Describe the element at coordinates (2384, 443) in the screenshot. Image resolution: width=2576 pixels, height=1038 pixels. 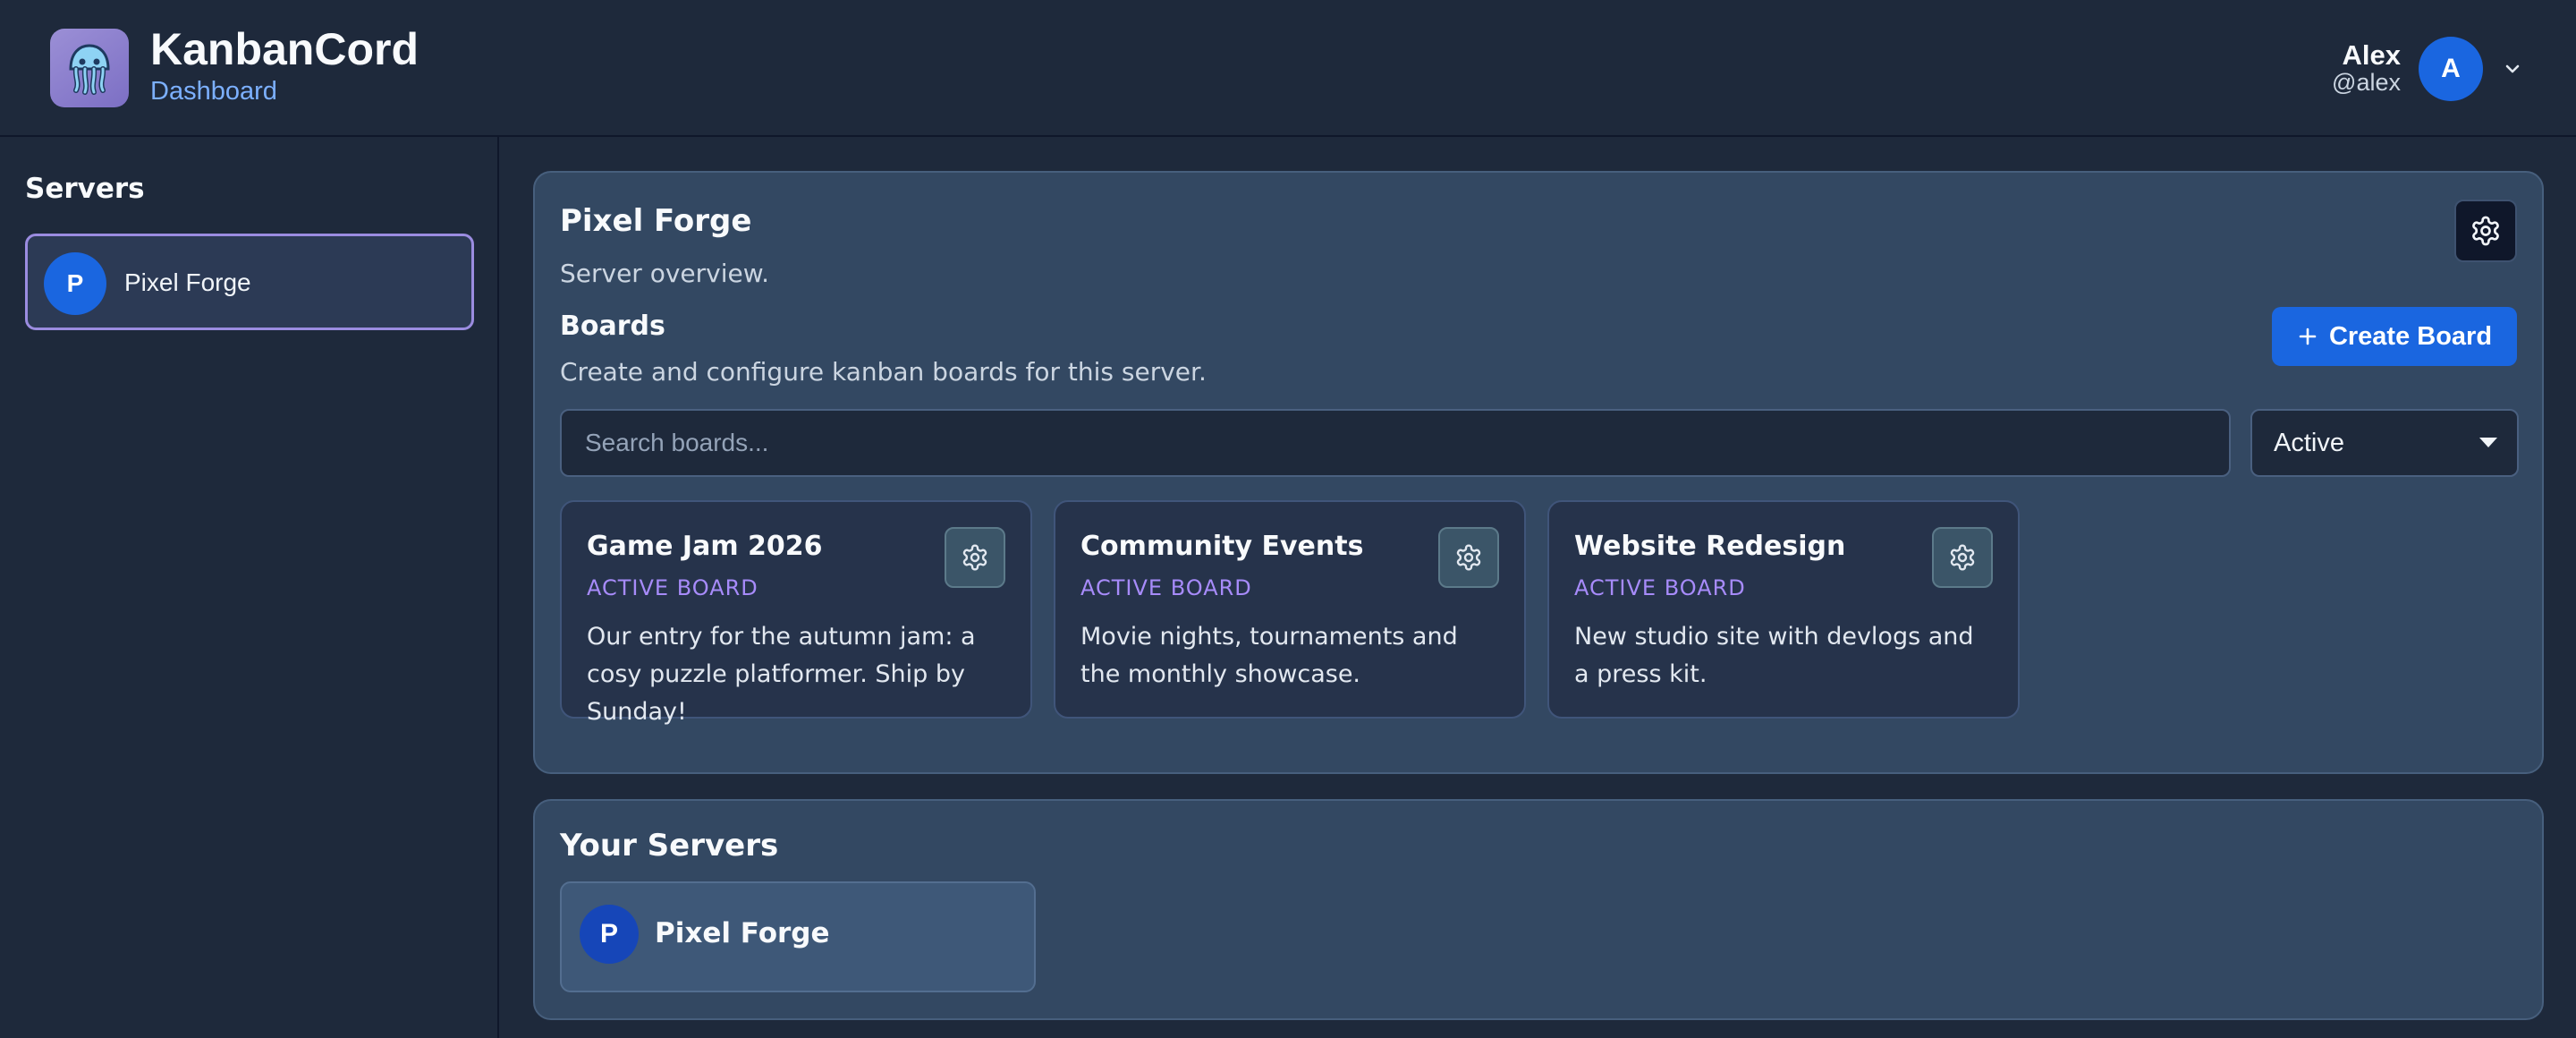
I see `board-status-filter: Active` at that location.